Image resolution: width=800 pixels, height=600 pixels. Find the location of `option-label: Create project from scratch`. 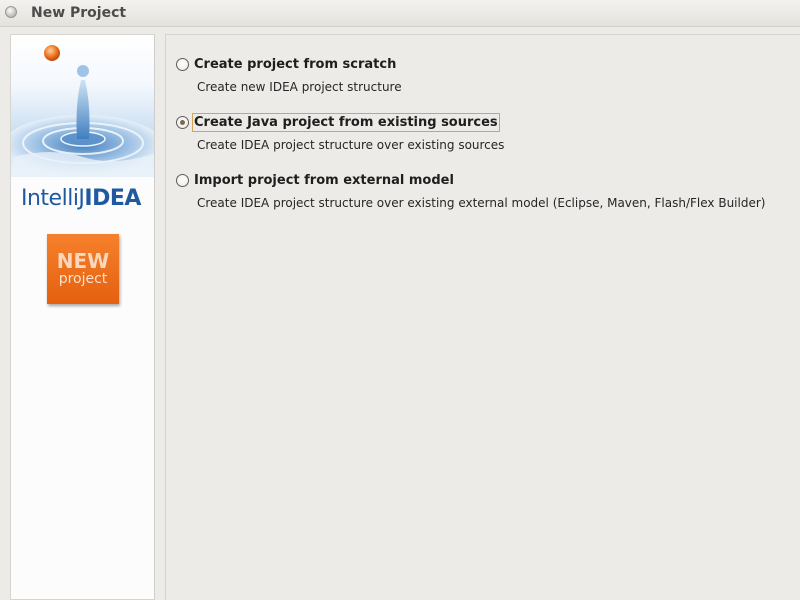

option-label: Create project from scratch is located at coordinates (295, 64).